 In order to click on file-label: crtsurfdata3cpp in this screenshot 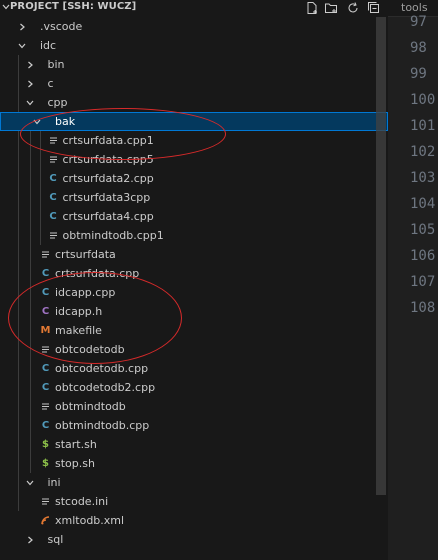, I will do `click(106, 197)`.